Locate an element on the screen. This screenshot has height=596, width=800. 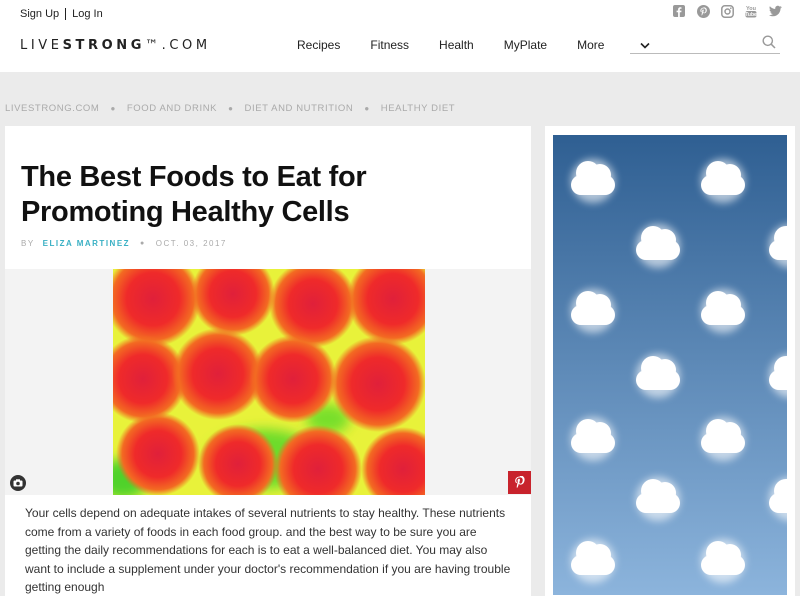
nav-more-label: More is located at coordinates (591, 45).